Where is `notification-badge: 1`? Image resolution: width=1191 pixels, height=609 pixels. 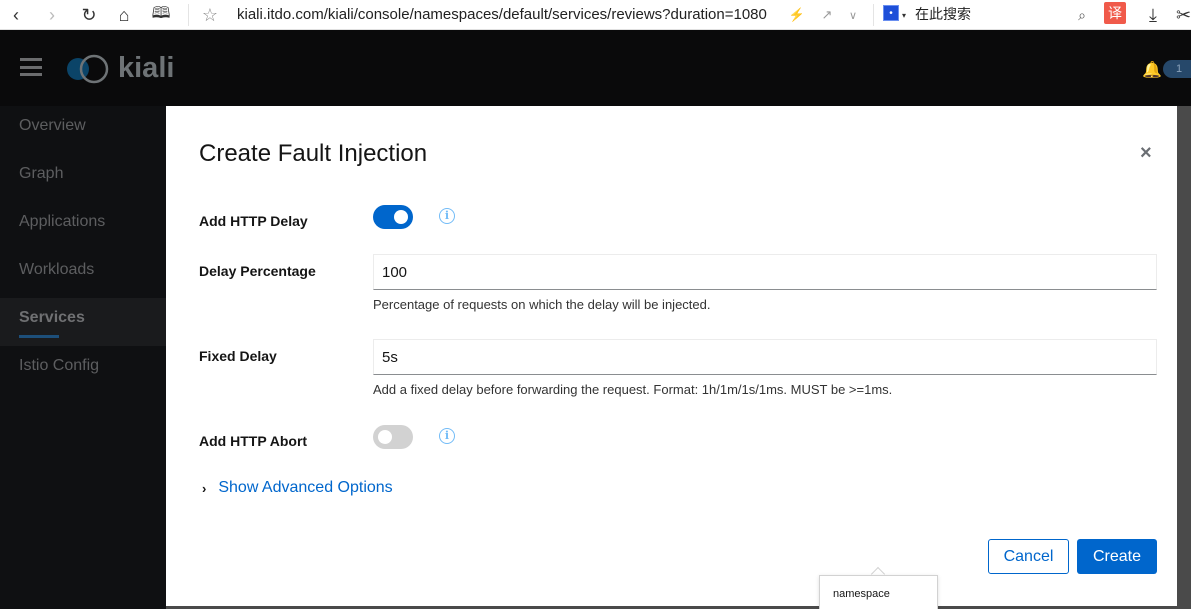
notification-badge: 1 is located at coordinates (1177, 69).